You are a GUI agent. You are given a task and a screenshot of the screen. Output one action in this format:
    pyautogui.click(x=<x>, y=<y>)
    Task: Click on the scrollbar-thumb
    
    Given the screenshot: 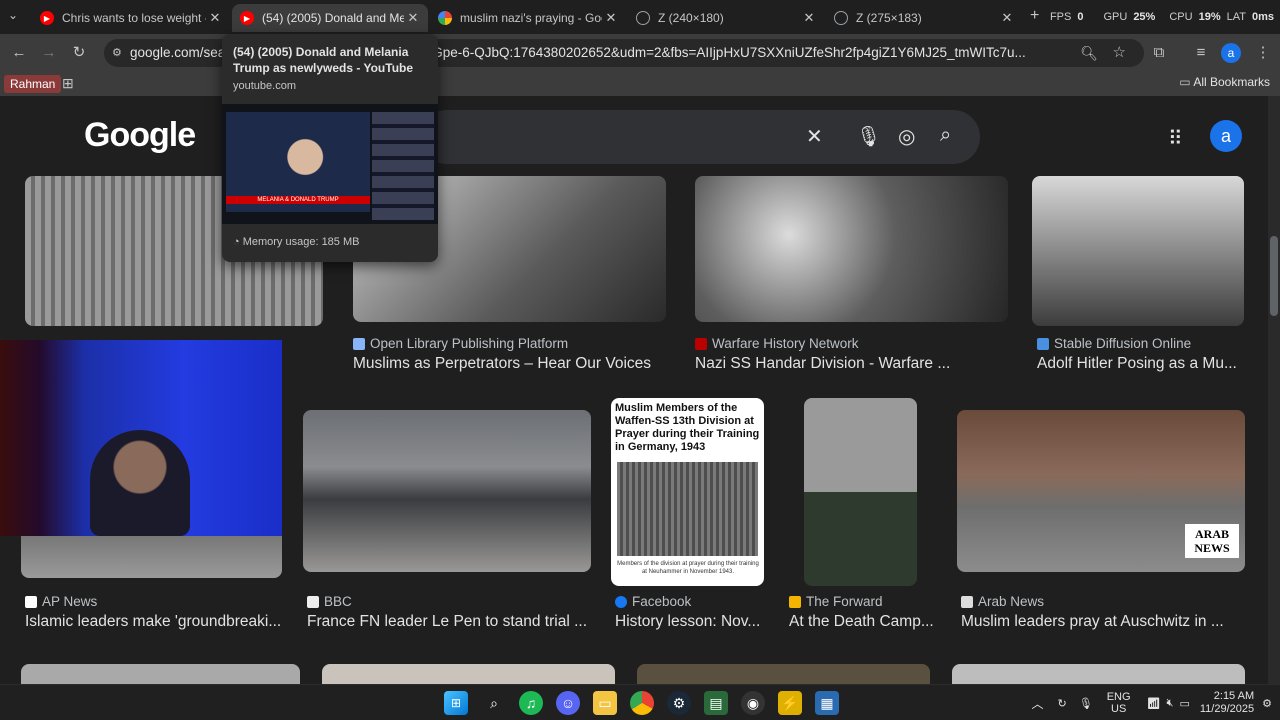 What is the action you would take?
    pyautogui.click(x=1274, y=276)
    